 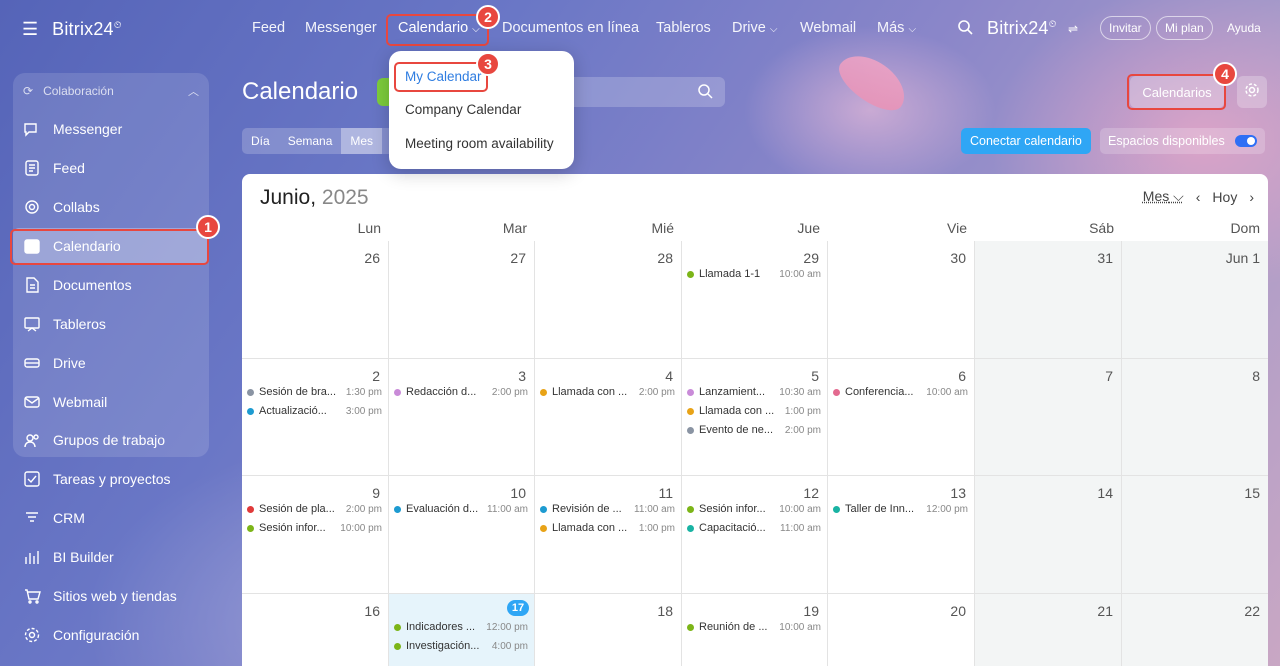 I want to click on day-cell: 16, so click(x=315, y=630).